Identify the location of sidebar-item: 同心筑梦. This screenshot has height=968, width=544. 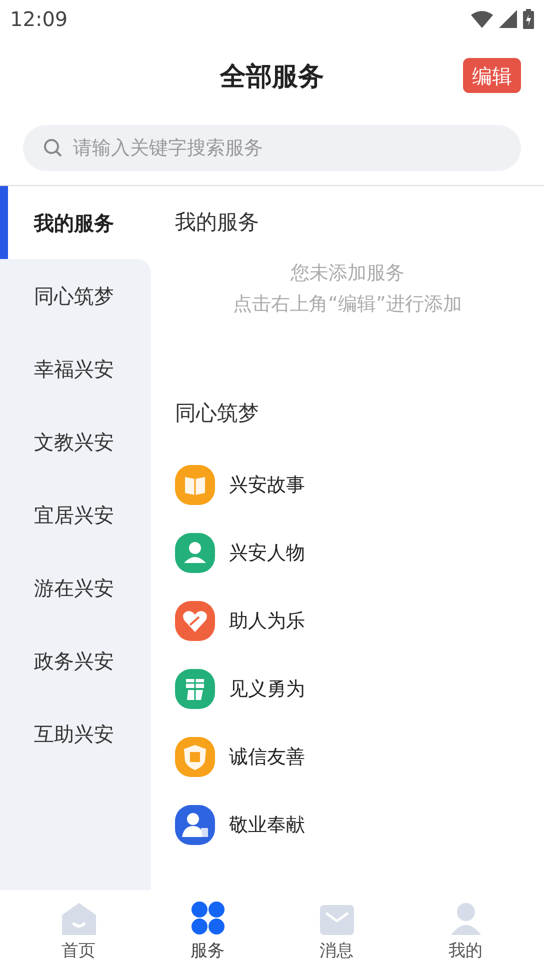
(75, 295).